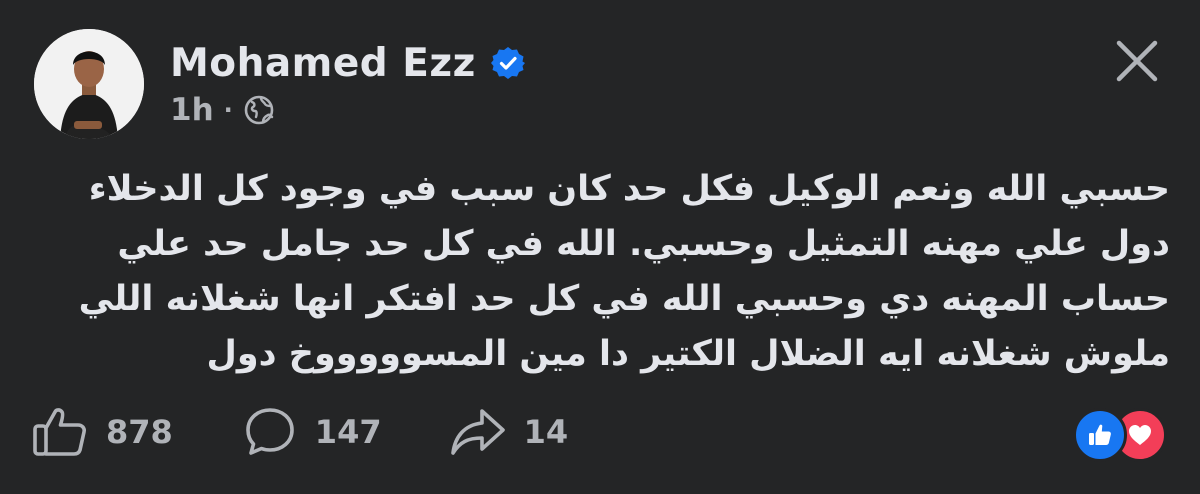 The width and height of the screenshot is (1200, 494). I want to click on action-bar: 878 147 14, so click(300, 432).